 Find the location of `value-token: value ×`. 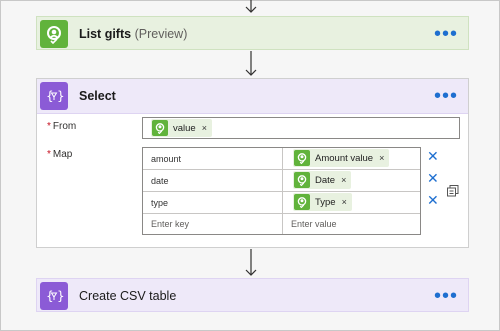

value-token: value × is located at coordinates (181, 128).